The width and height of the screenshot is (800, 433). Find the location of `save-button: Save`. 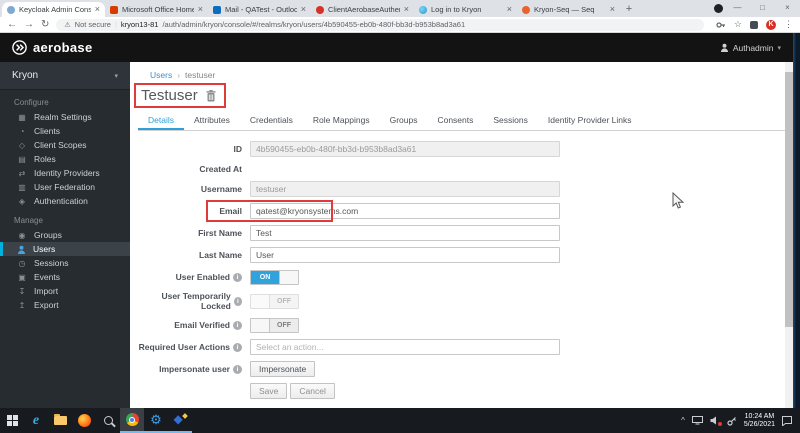

save-button: Save is located at coordinates (269, 391).